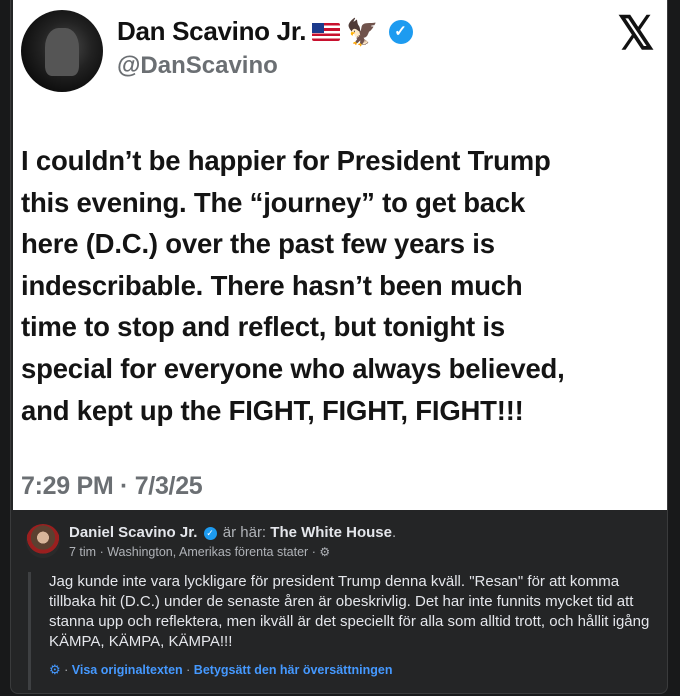  I want to click on post-place: Washington, Amerikas förenta stater, so click(208, 552).